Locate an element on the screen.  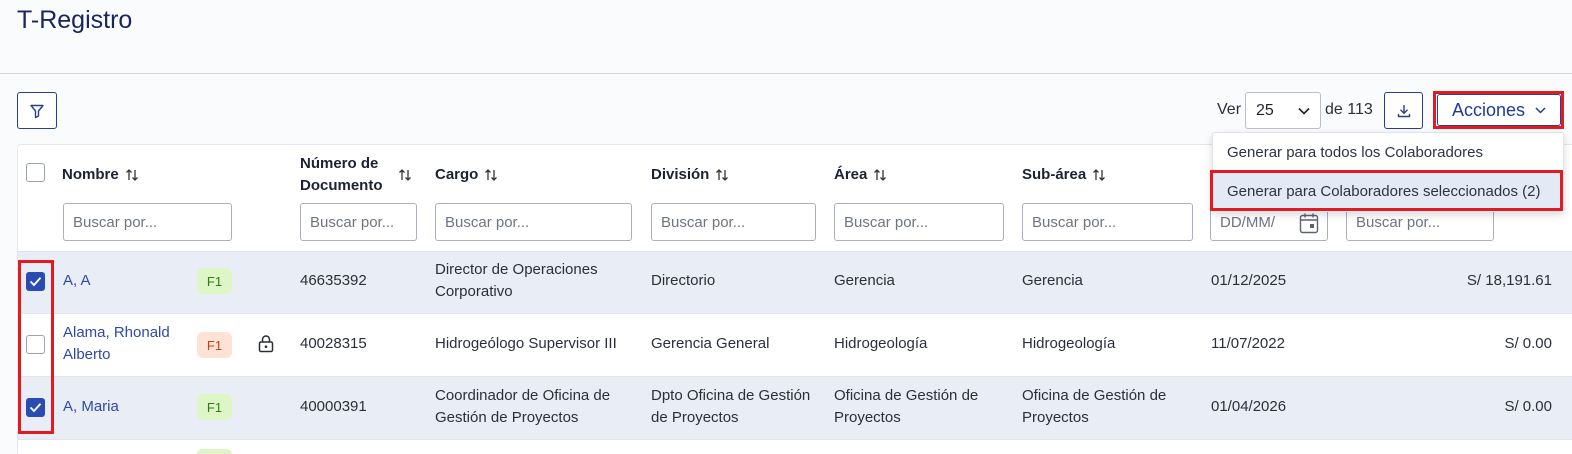
column-header-division: División is located at coordinates (690, 175).